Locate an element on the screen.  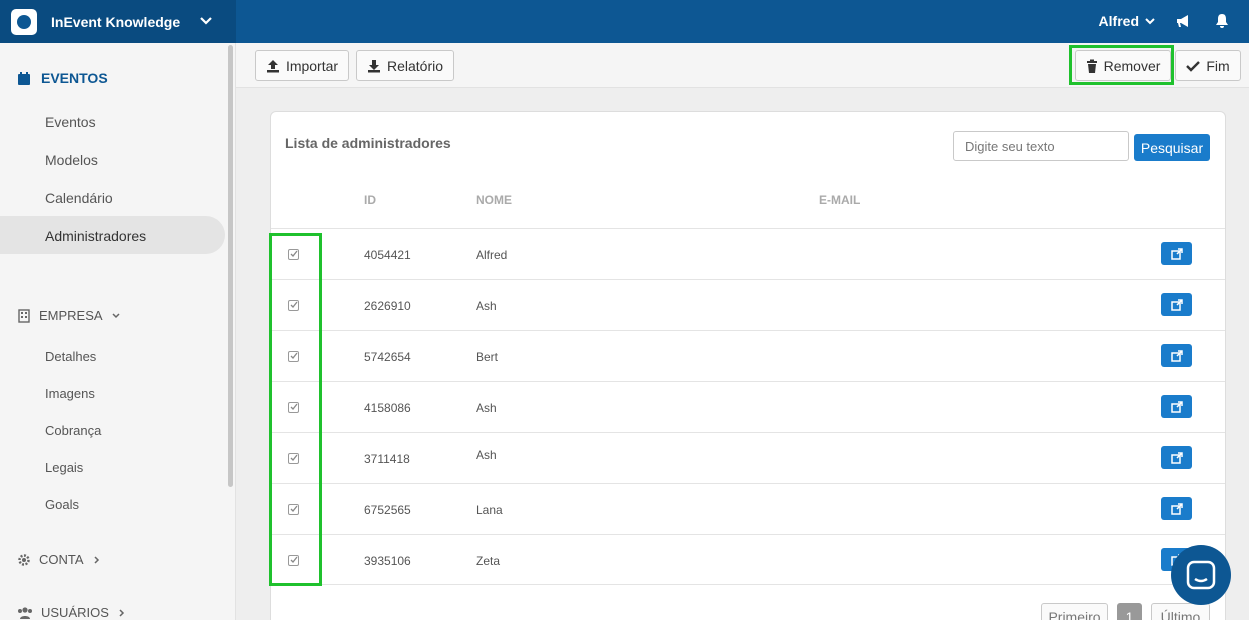
end-button: Fim is located at coordinates (1208, 65).